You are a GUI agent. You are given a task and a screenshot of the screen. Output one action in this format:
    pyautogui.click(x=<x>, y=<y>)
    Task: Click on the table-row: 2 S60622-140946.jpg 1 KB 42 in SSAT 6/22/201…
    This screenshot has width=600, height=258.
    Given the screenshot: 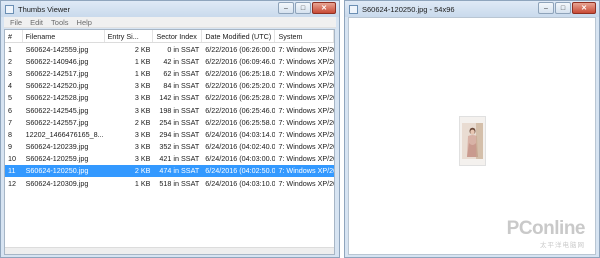 What is the action you would take?
    pyautogui.click(x=169, y=61)
    